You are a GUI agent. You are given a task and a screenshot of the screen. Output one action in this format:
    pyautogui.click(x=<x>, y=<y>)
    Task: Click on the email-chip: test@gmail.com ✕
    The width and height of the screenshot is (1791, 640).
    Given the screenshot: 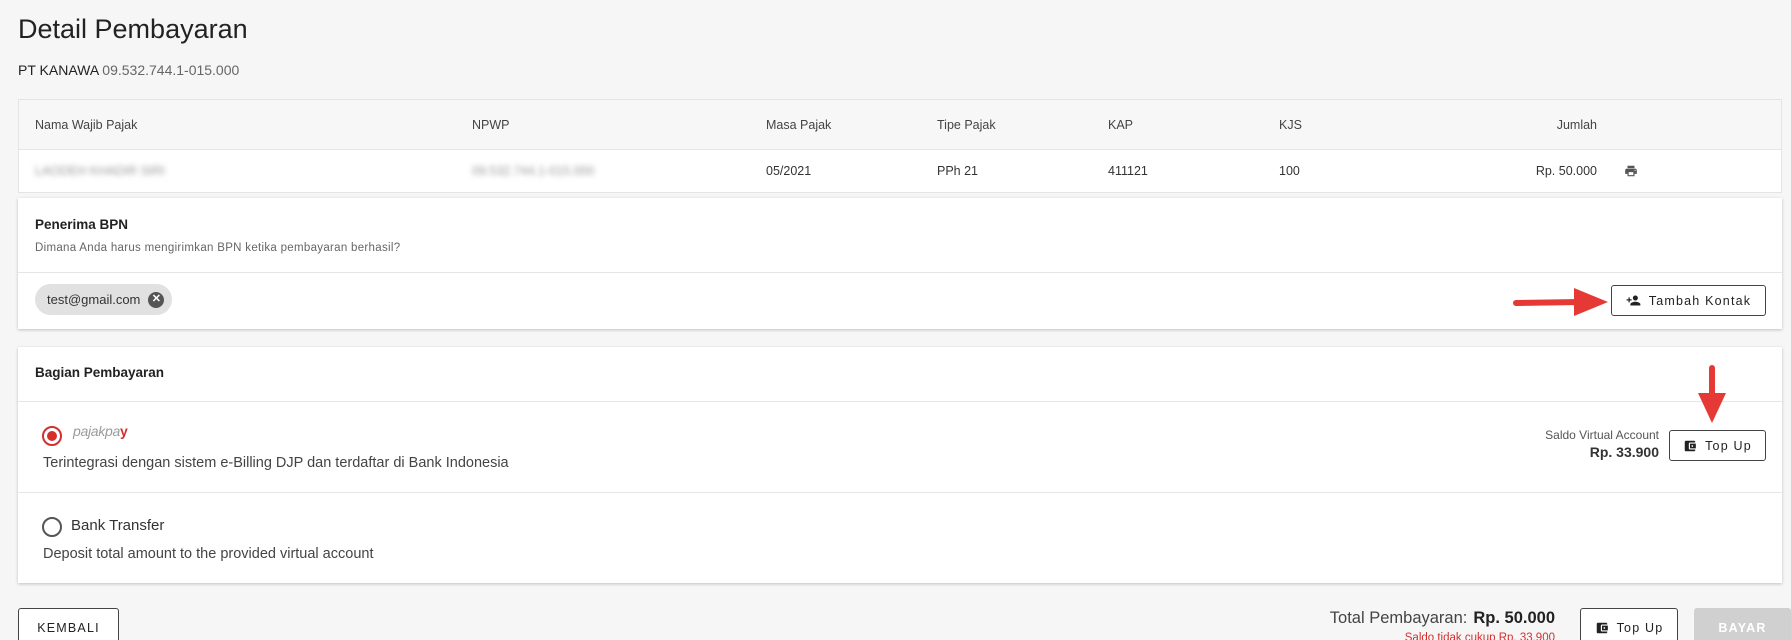 What is the action you would take?
    pyautogui.click(x=104, y=299)
    